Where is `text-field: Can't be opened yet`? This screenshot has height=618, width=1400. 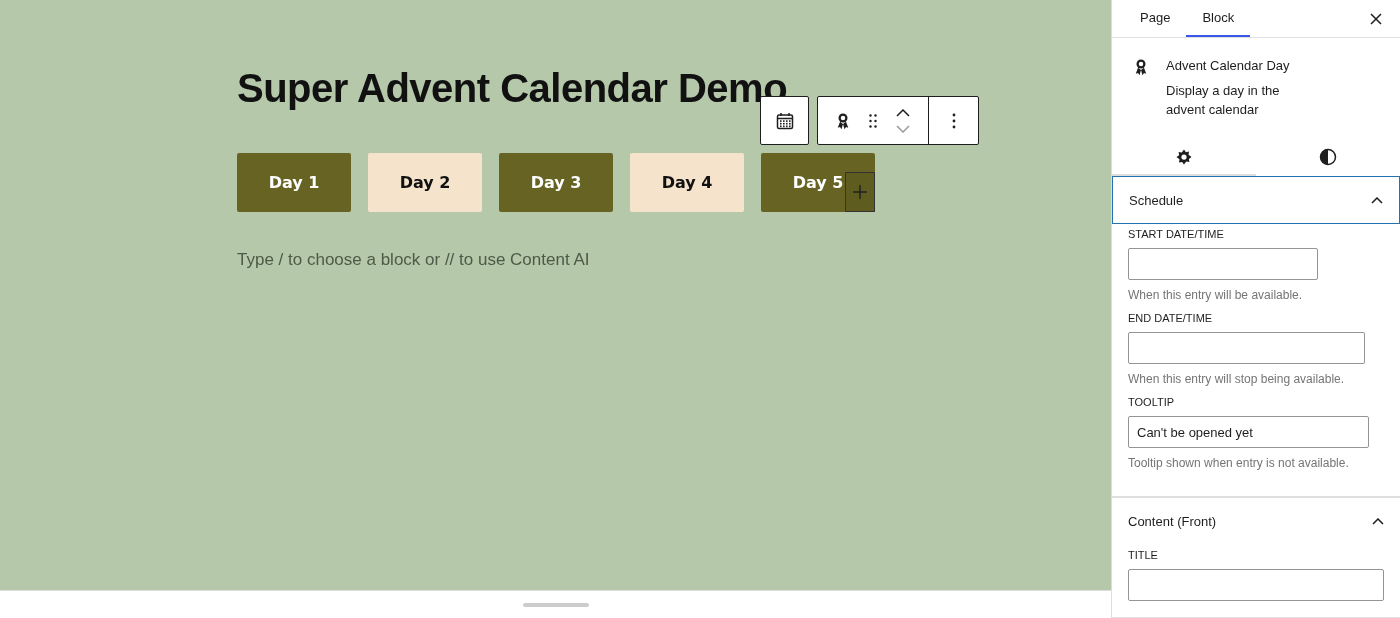
text-field: Can't be opened yet is located at coordinates (1248, 432).